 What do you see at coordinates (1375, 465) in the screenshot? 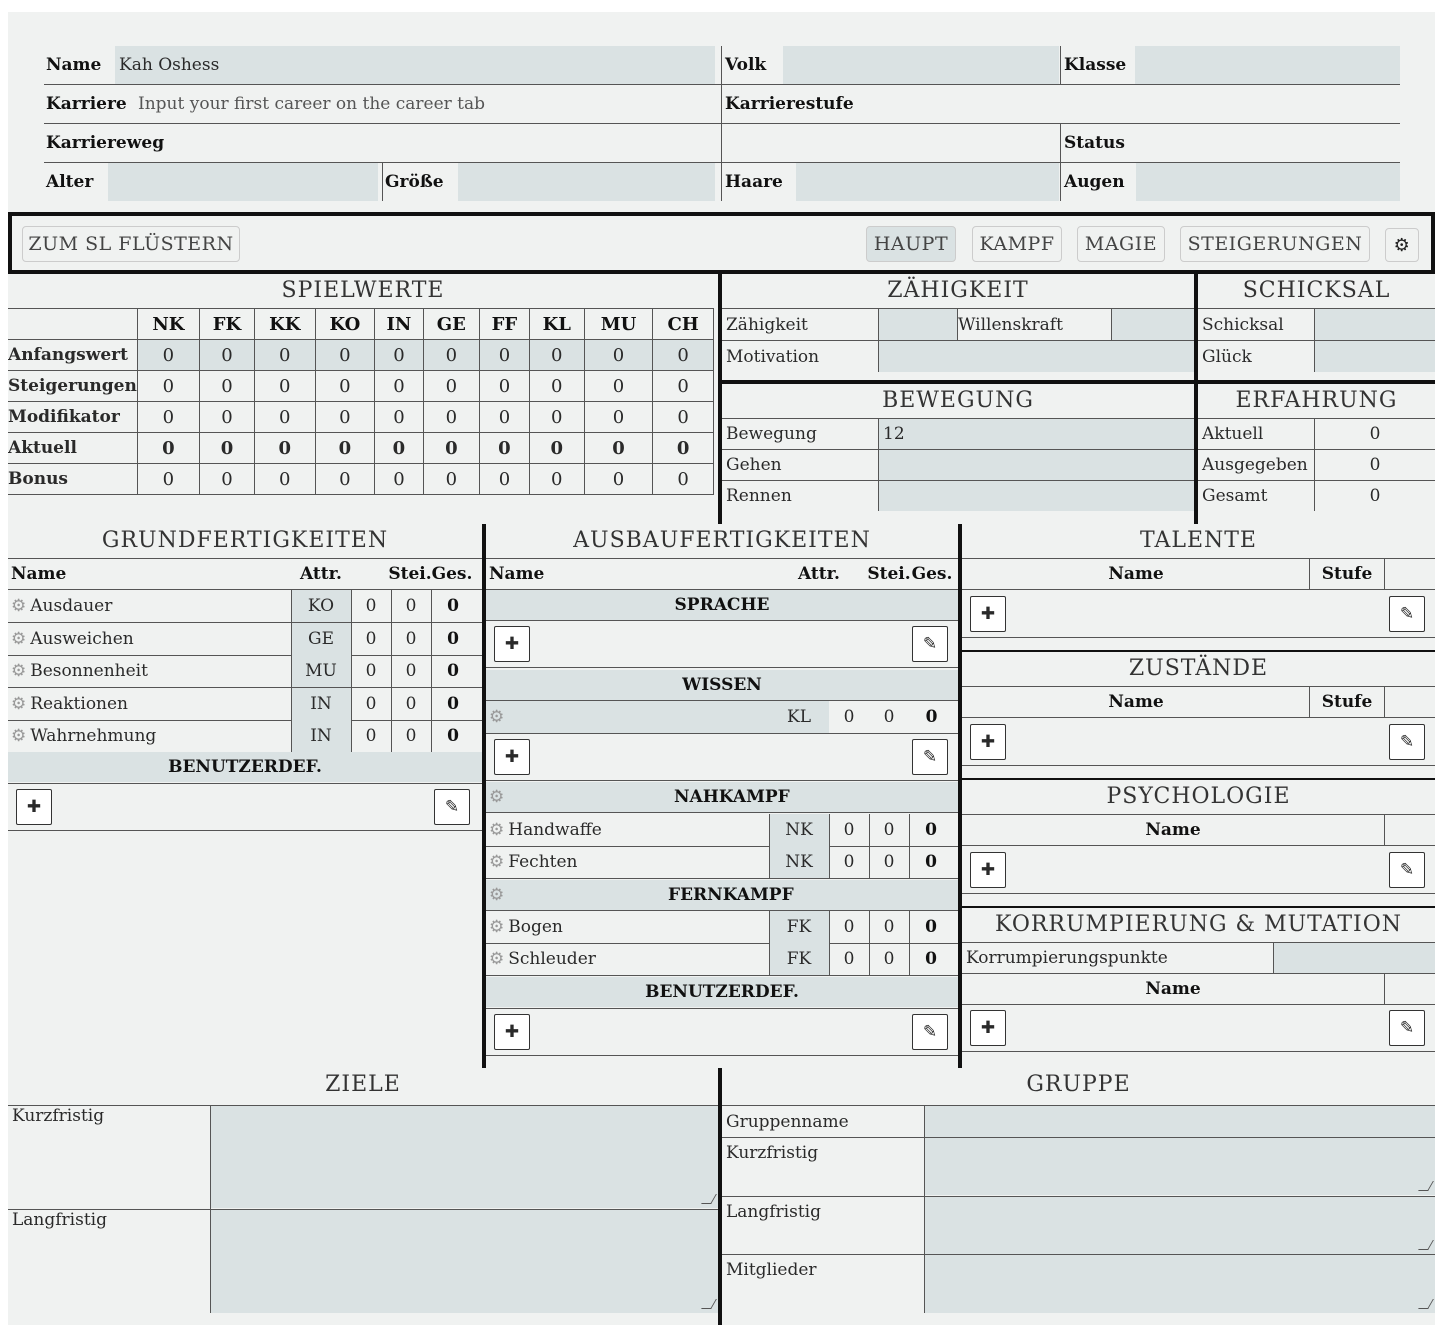
I see `xp-ausgegeben-value: 0` at bounding box center [1375, 465].